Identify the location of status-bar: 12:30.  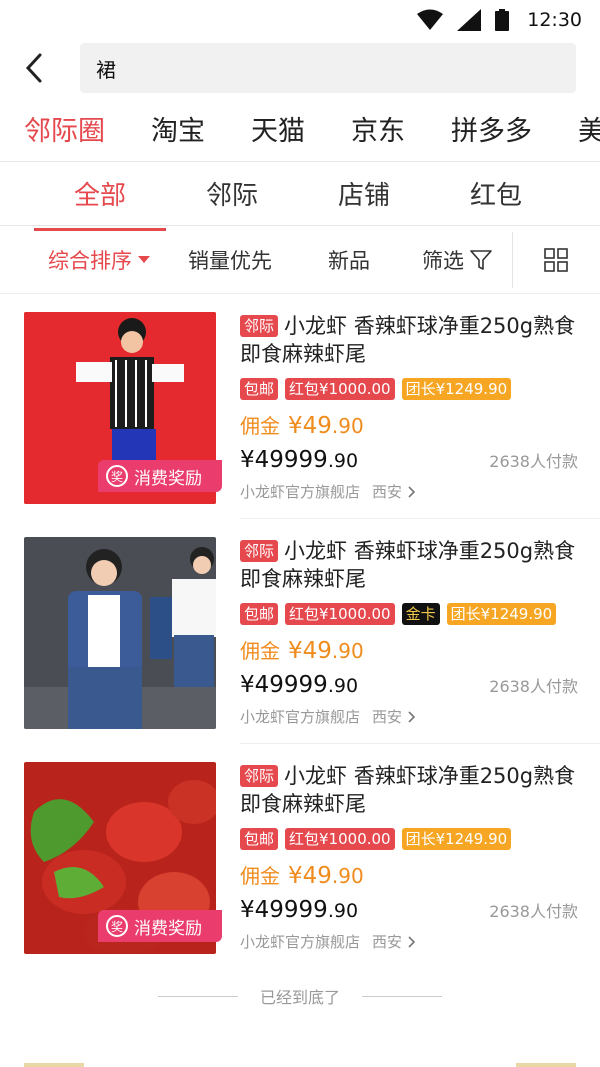
(300, 20).